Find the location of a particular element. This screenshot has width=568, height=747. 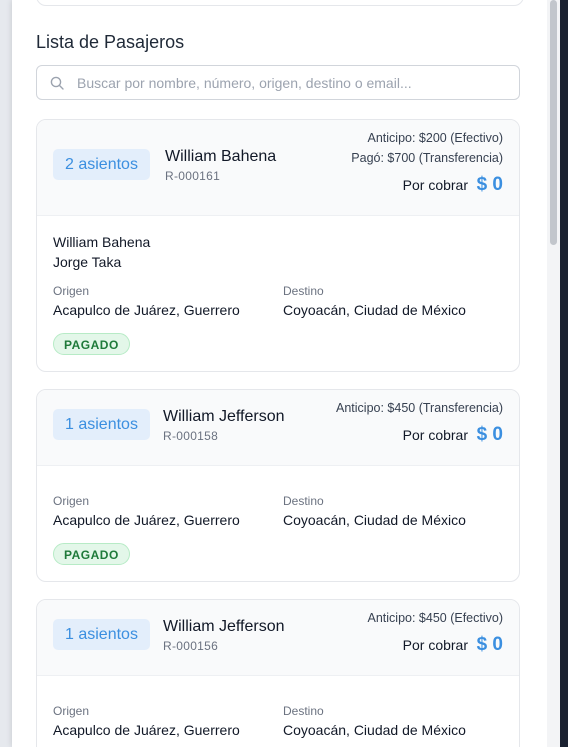

search-input is located at coordinates (292, 82).